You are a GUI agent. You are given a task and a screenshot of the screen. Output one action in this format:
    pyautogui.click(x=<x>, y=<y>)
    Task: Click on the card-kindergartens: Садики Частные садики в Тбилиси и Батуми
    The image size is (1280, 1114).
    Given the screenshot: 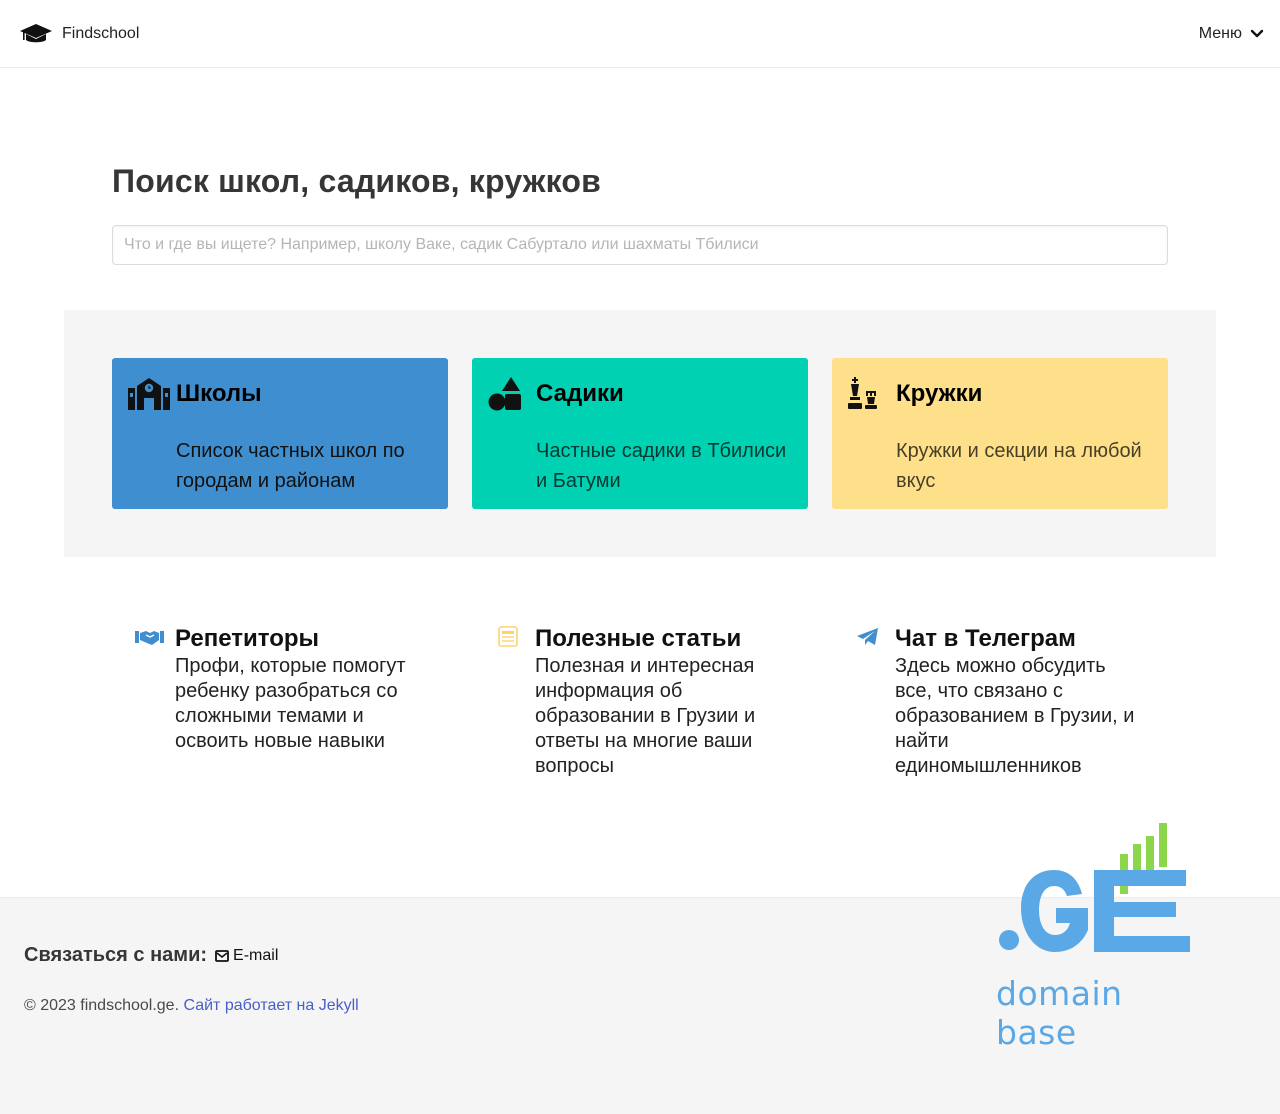 What is the action you would take?
    pyautogui.click(x=640, y=433)
    